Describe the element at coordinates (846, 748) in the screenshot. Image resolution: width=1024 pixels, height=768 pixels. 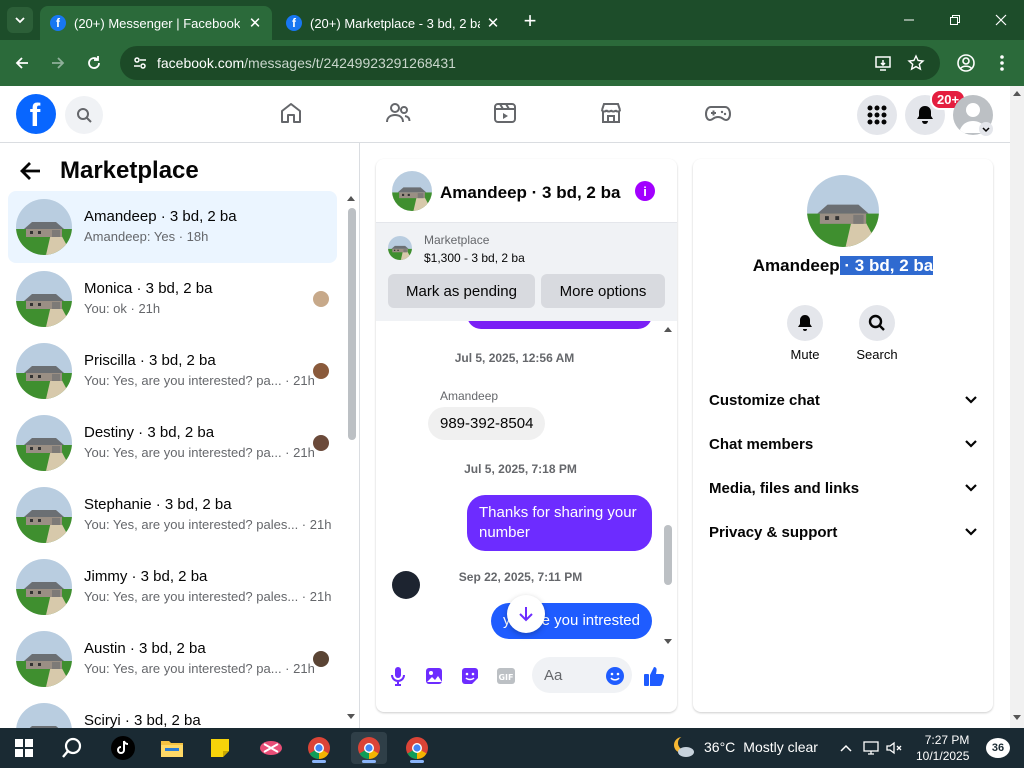
I see `show-hidden-icons-button` at that location.